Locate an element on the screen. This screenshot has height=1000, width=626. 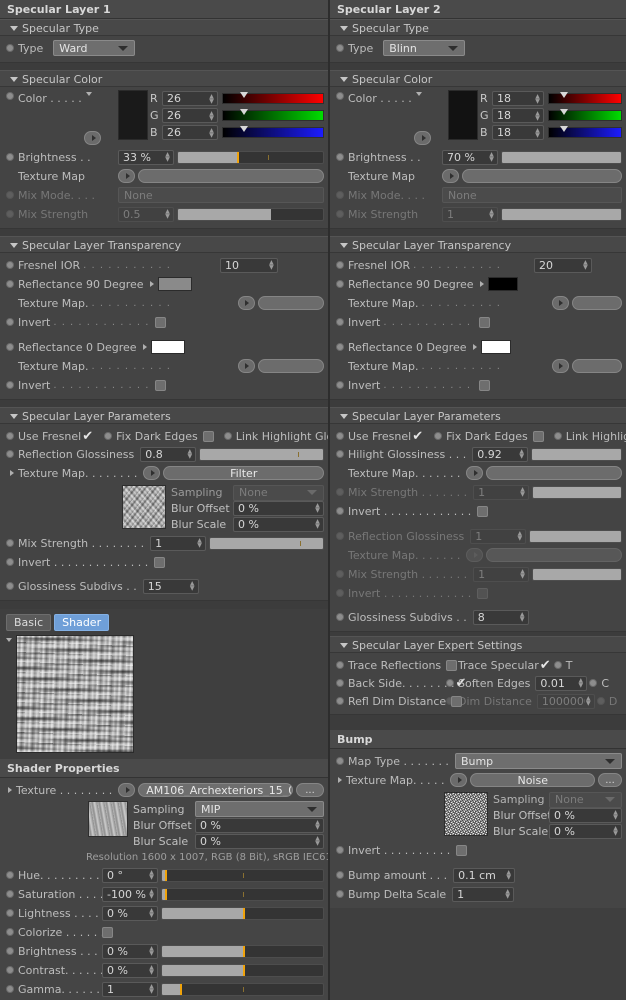
b-field: 18 ▲ ▼ is located at coordinates (518, 132).